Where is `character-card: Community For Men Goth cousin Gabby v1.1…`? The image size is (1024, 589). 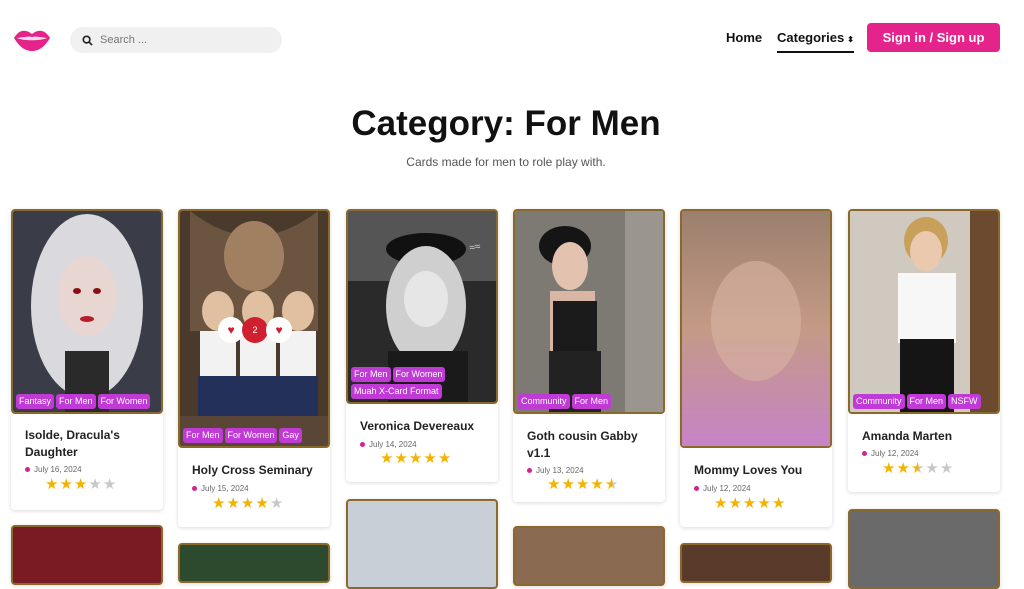 character-card: Community For Men Goth cousin Gabby v1.1… is located at coordinates (589, 355).